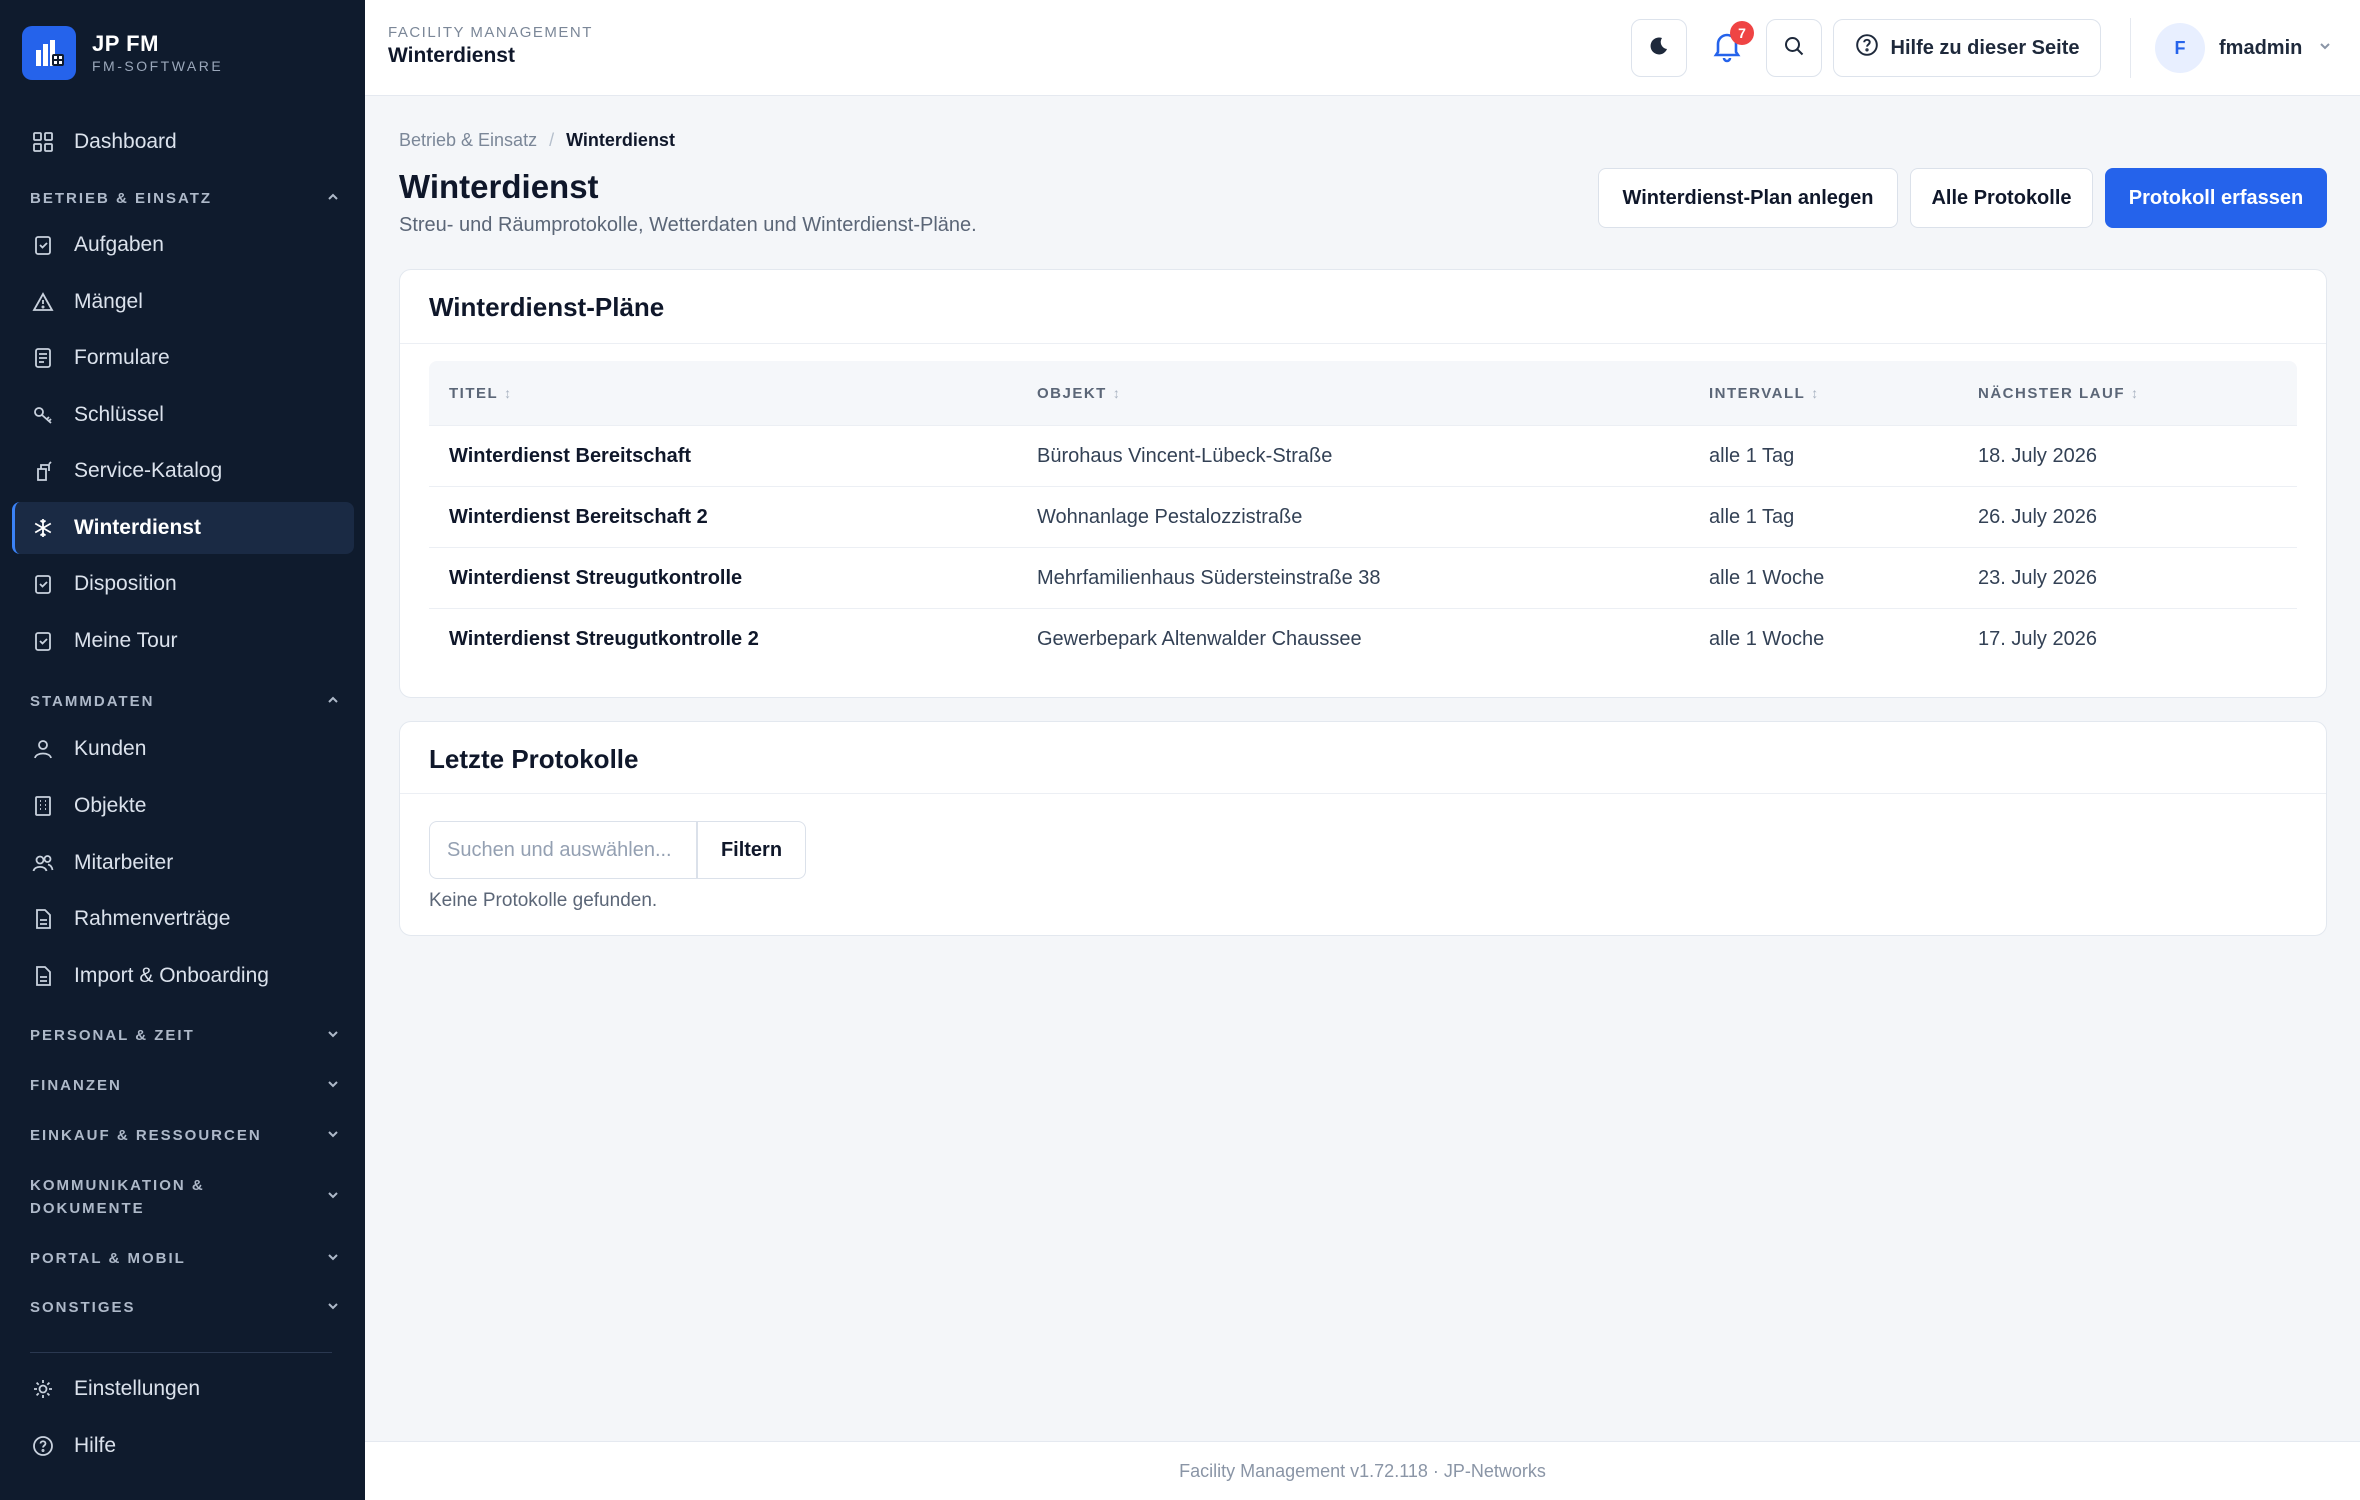  What do you see at coordinates (137, 1388) in the screenshot?
I see `sidebar-item-label: Einstellungen` at bounding box center [137, 1388].